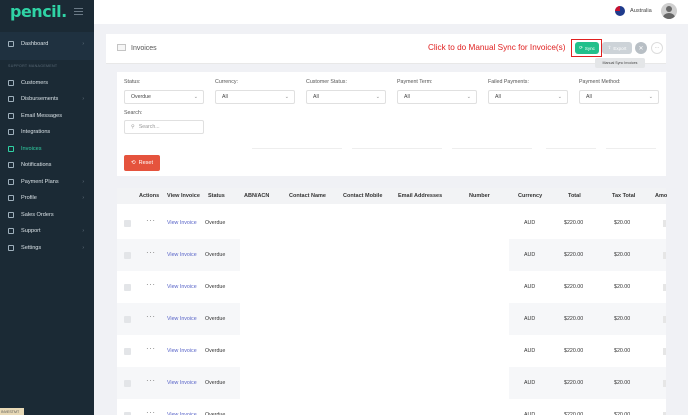 The width and height of the screenshot is (688, 415). What do you see at coordinates (617, 48) in the screenshot?
I see `export-button: ⇪ Export` at bounding box center [617, 48].